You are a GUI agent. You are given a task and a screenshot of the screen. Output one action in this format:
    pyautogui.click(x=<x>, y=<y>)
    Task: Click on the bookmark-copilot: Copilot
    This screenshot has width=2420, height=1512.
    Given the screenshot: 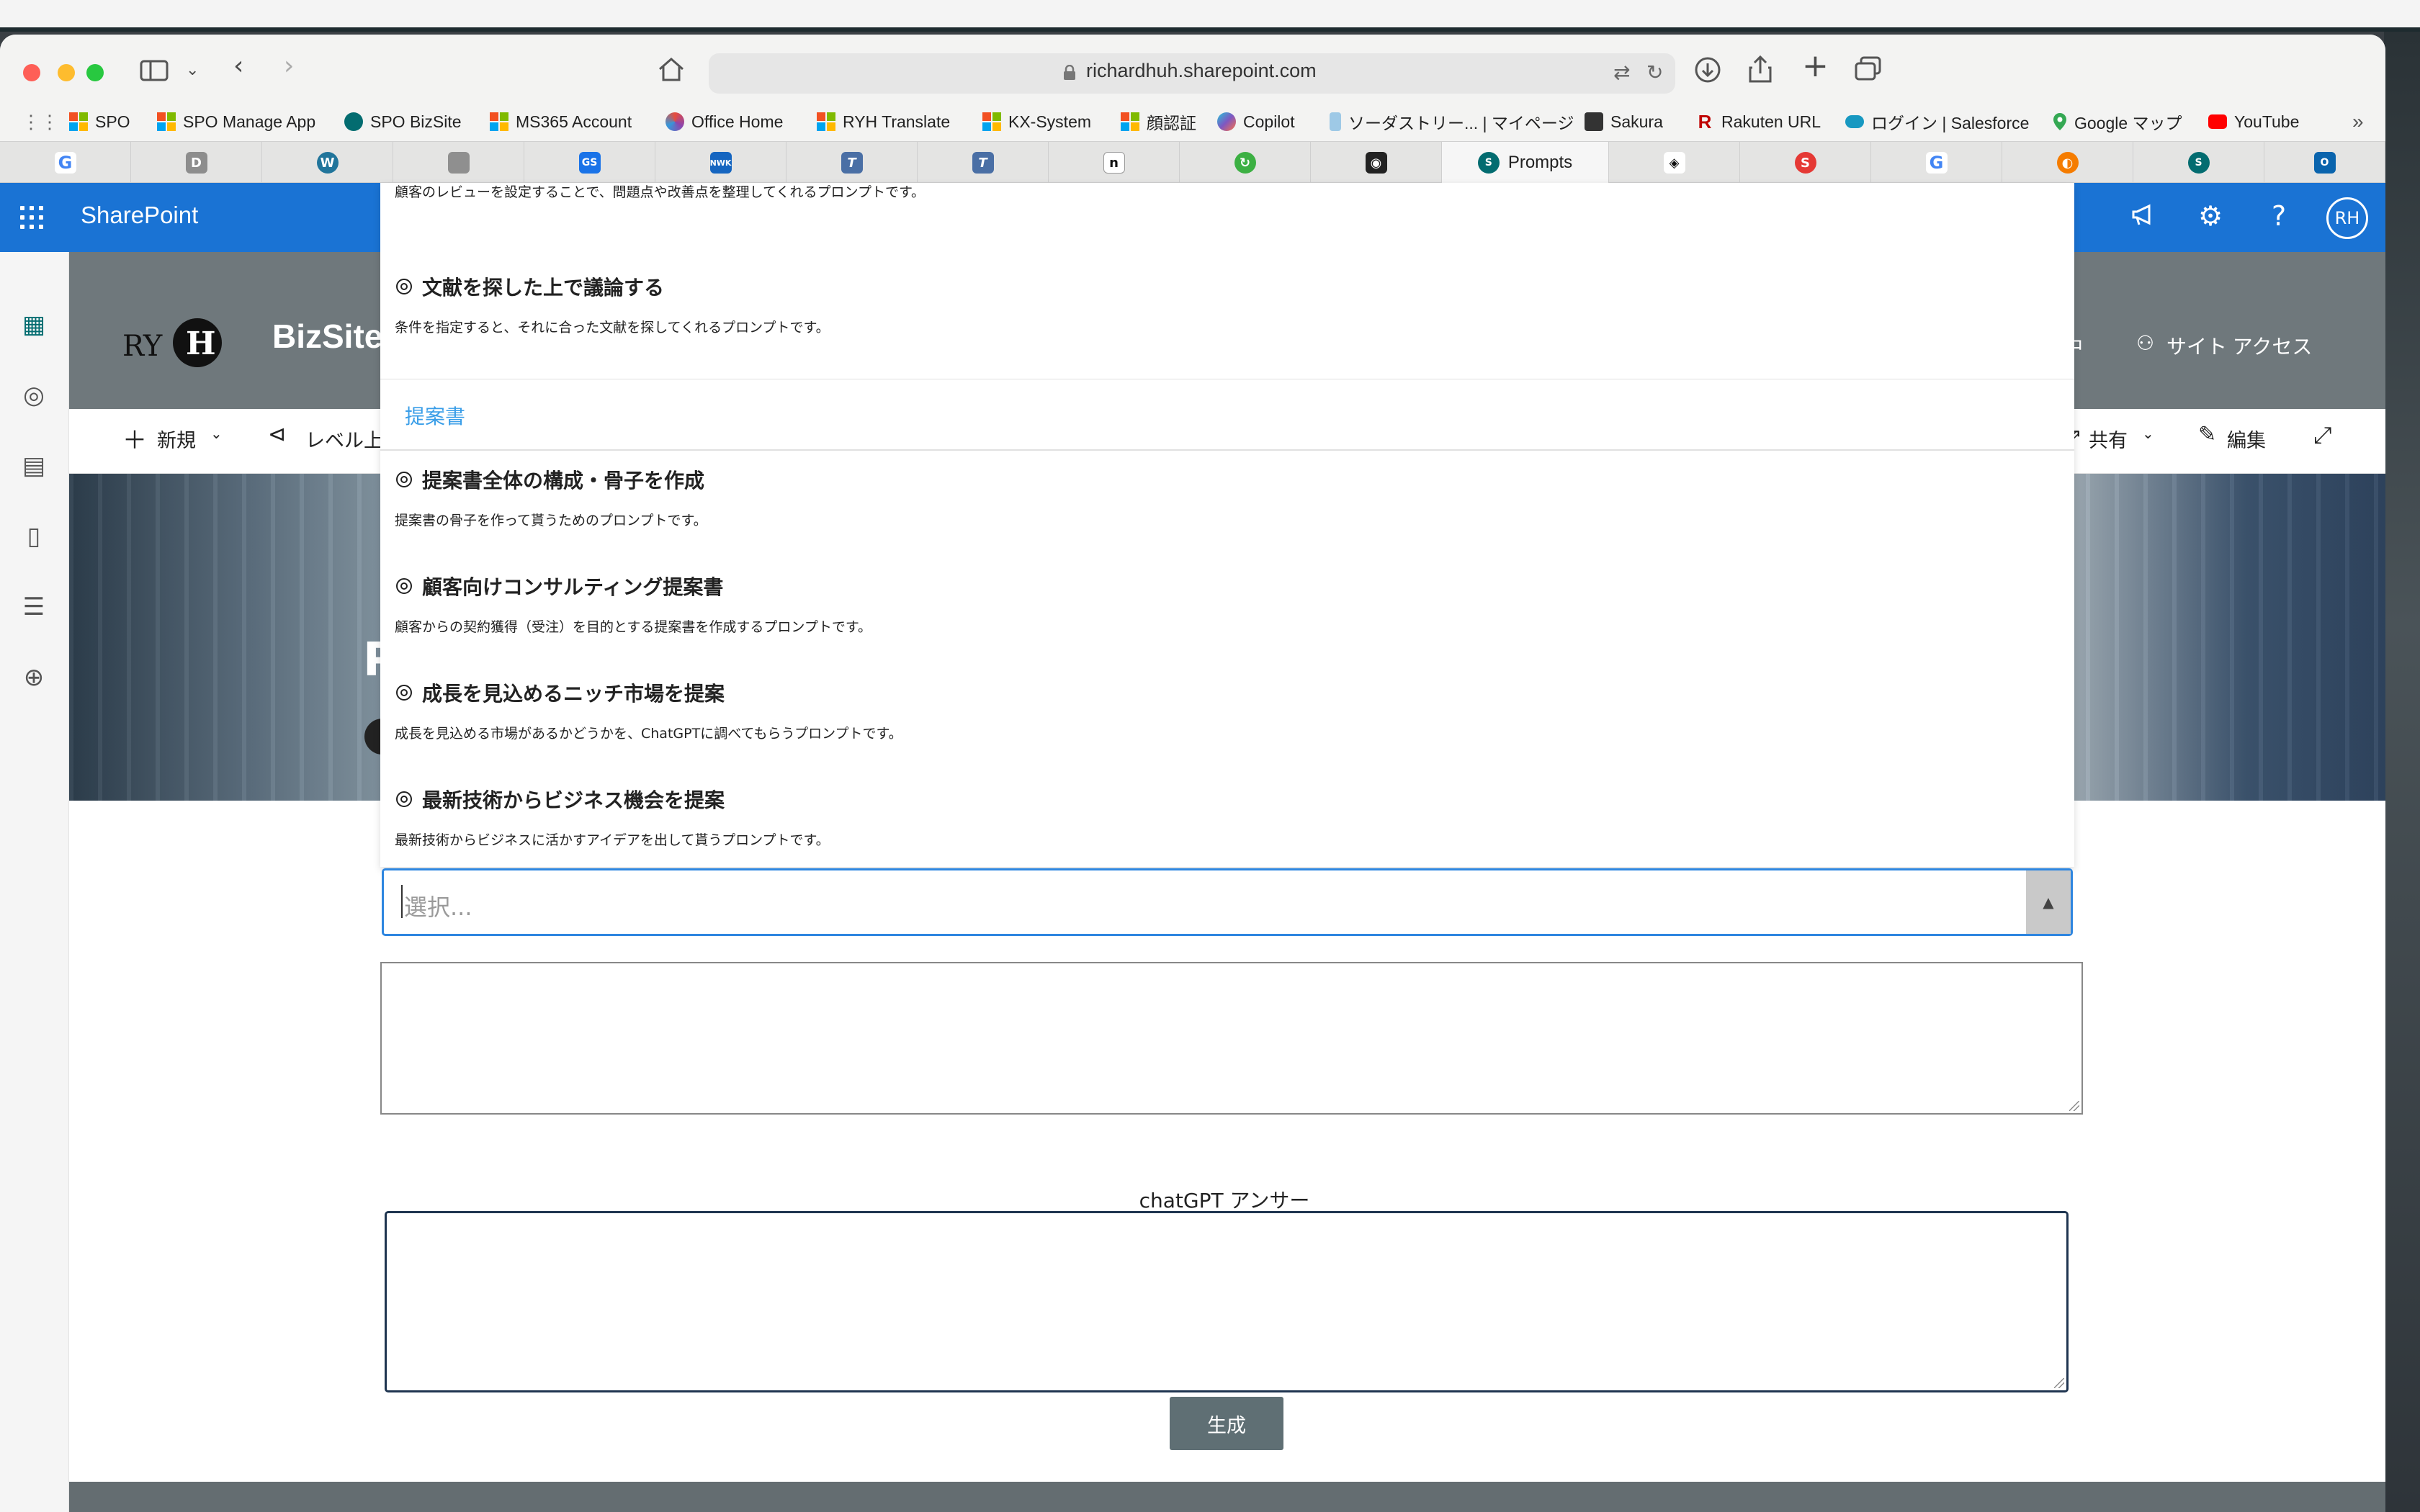 What is the action you would take?
    pyautogui.click(x=1256, y=121)
    